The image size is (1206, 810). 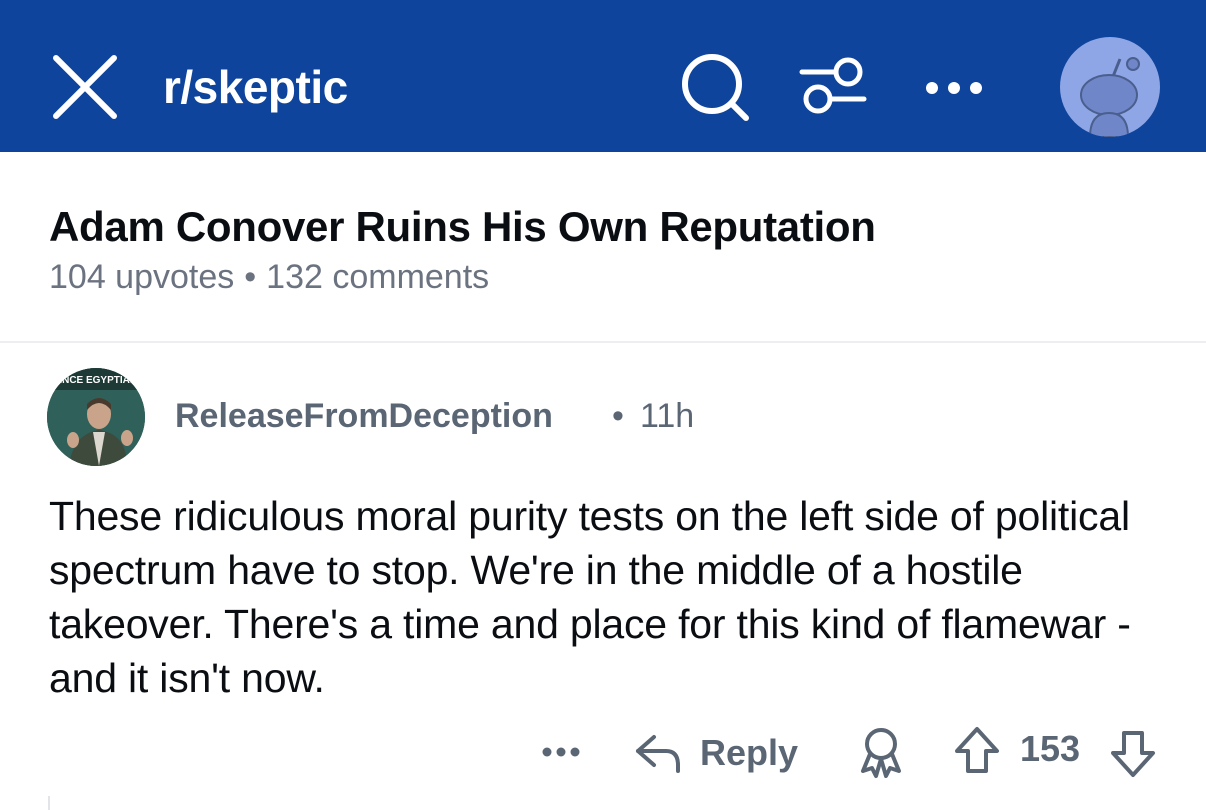 I want to click on filter-button, so click(x=833, y=85).